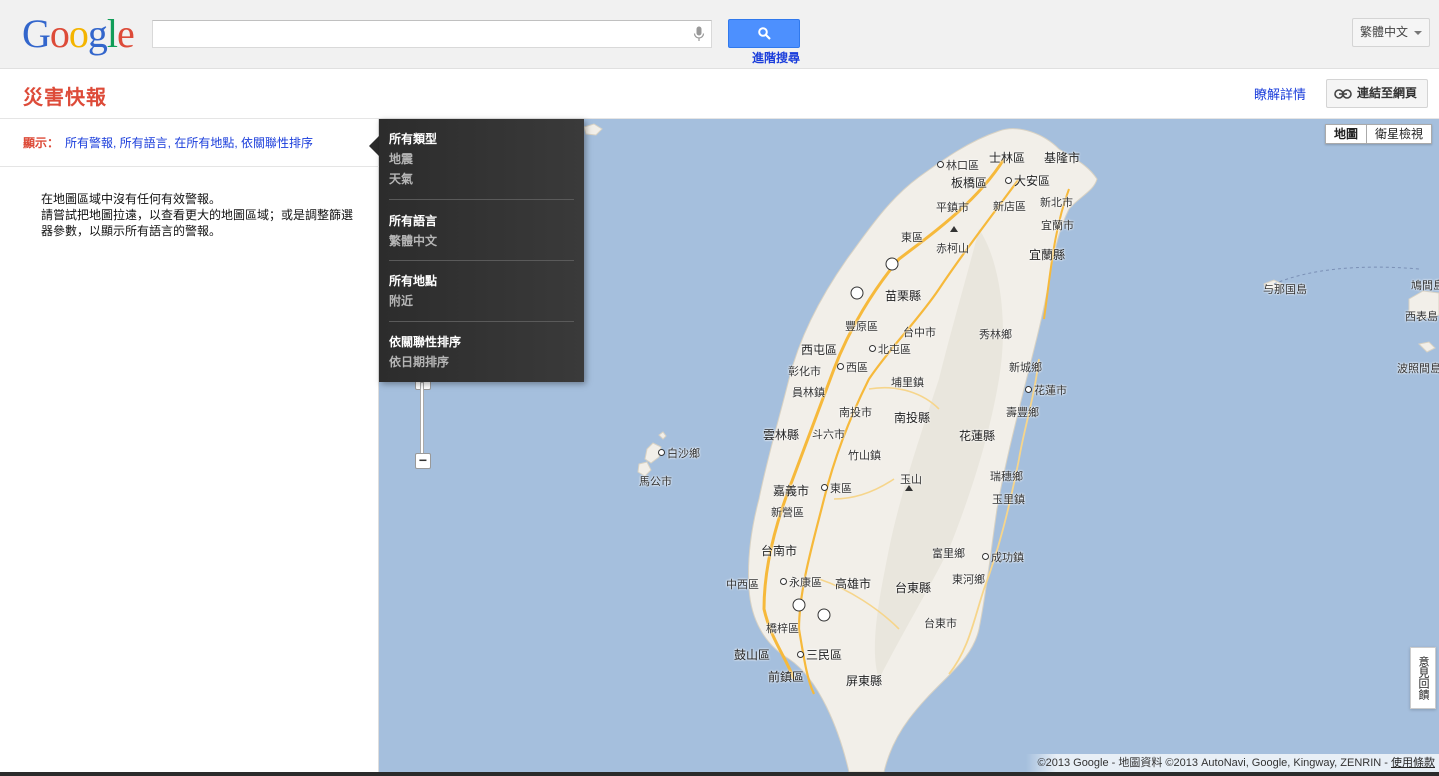 This screenshot has height=776, width=1439. Describe the element at coordinates (995, 335) in the screenshot. I see `map-place-label: 秀林鄉` at that location.